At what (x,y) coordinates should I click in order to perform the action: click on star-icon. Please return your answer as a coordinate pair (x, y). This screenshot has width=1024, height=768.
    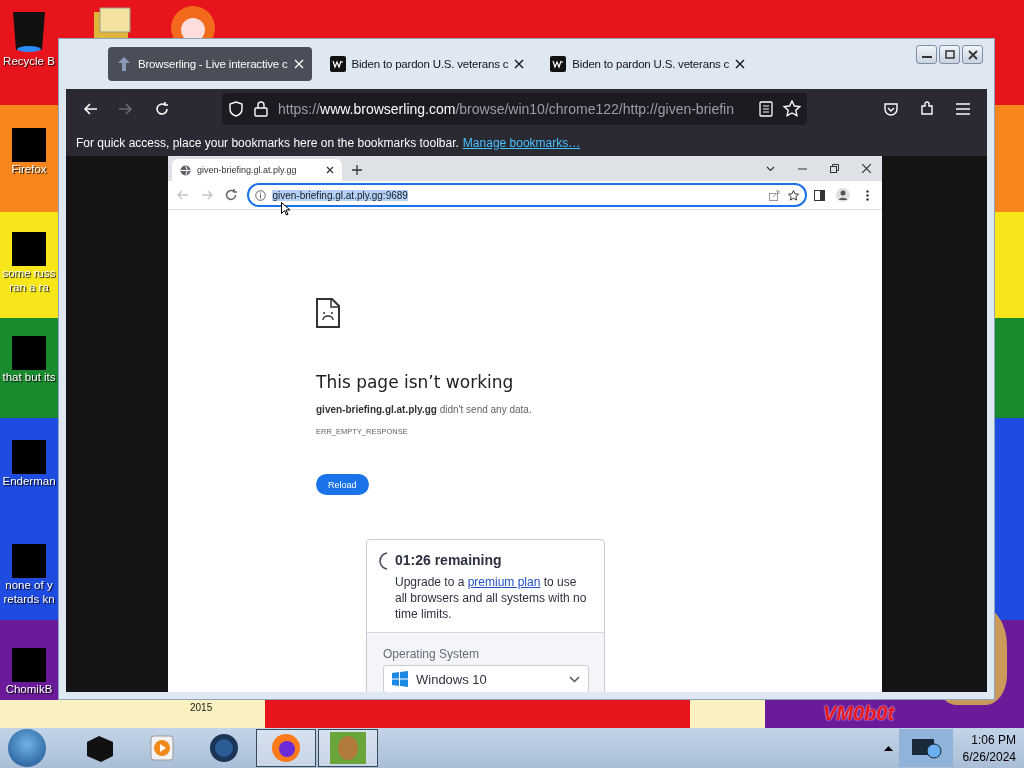
    Looking at the image, I should click on (793, 195).